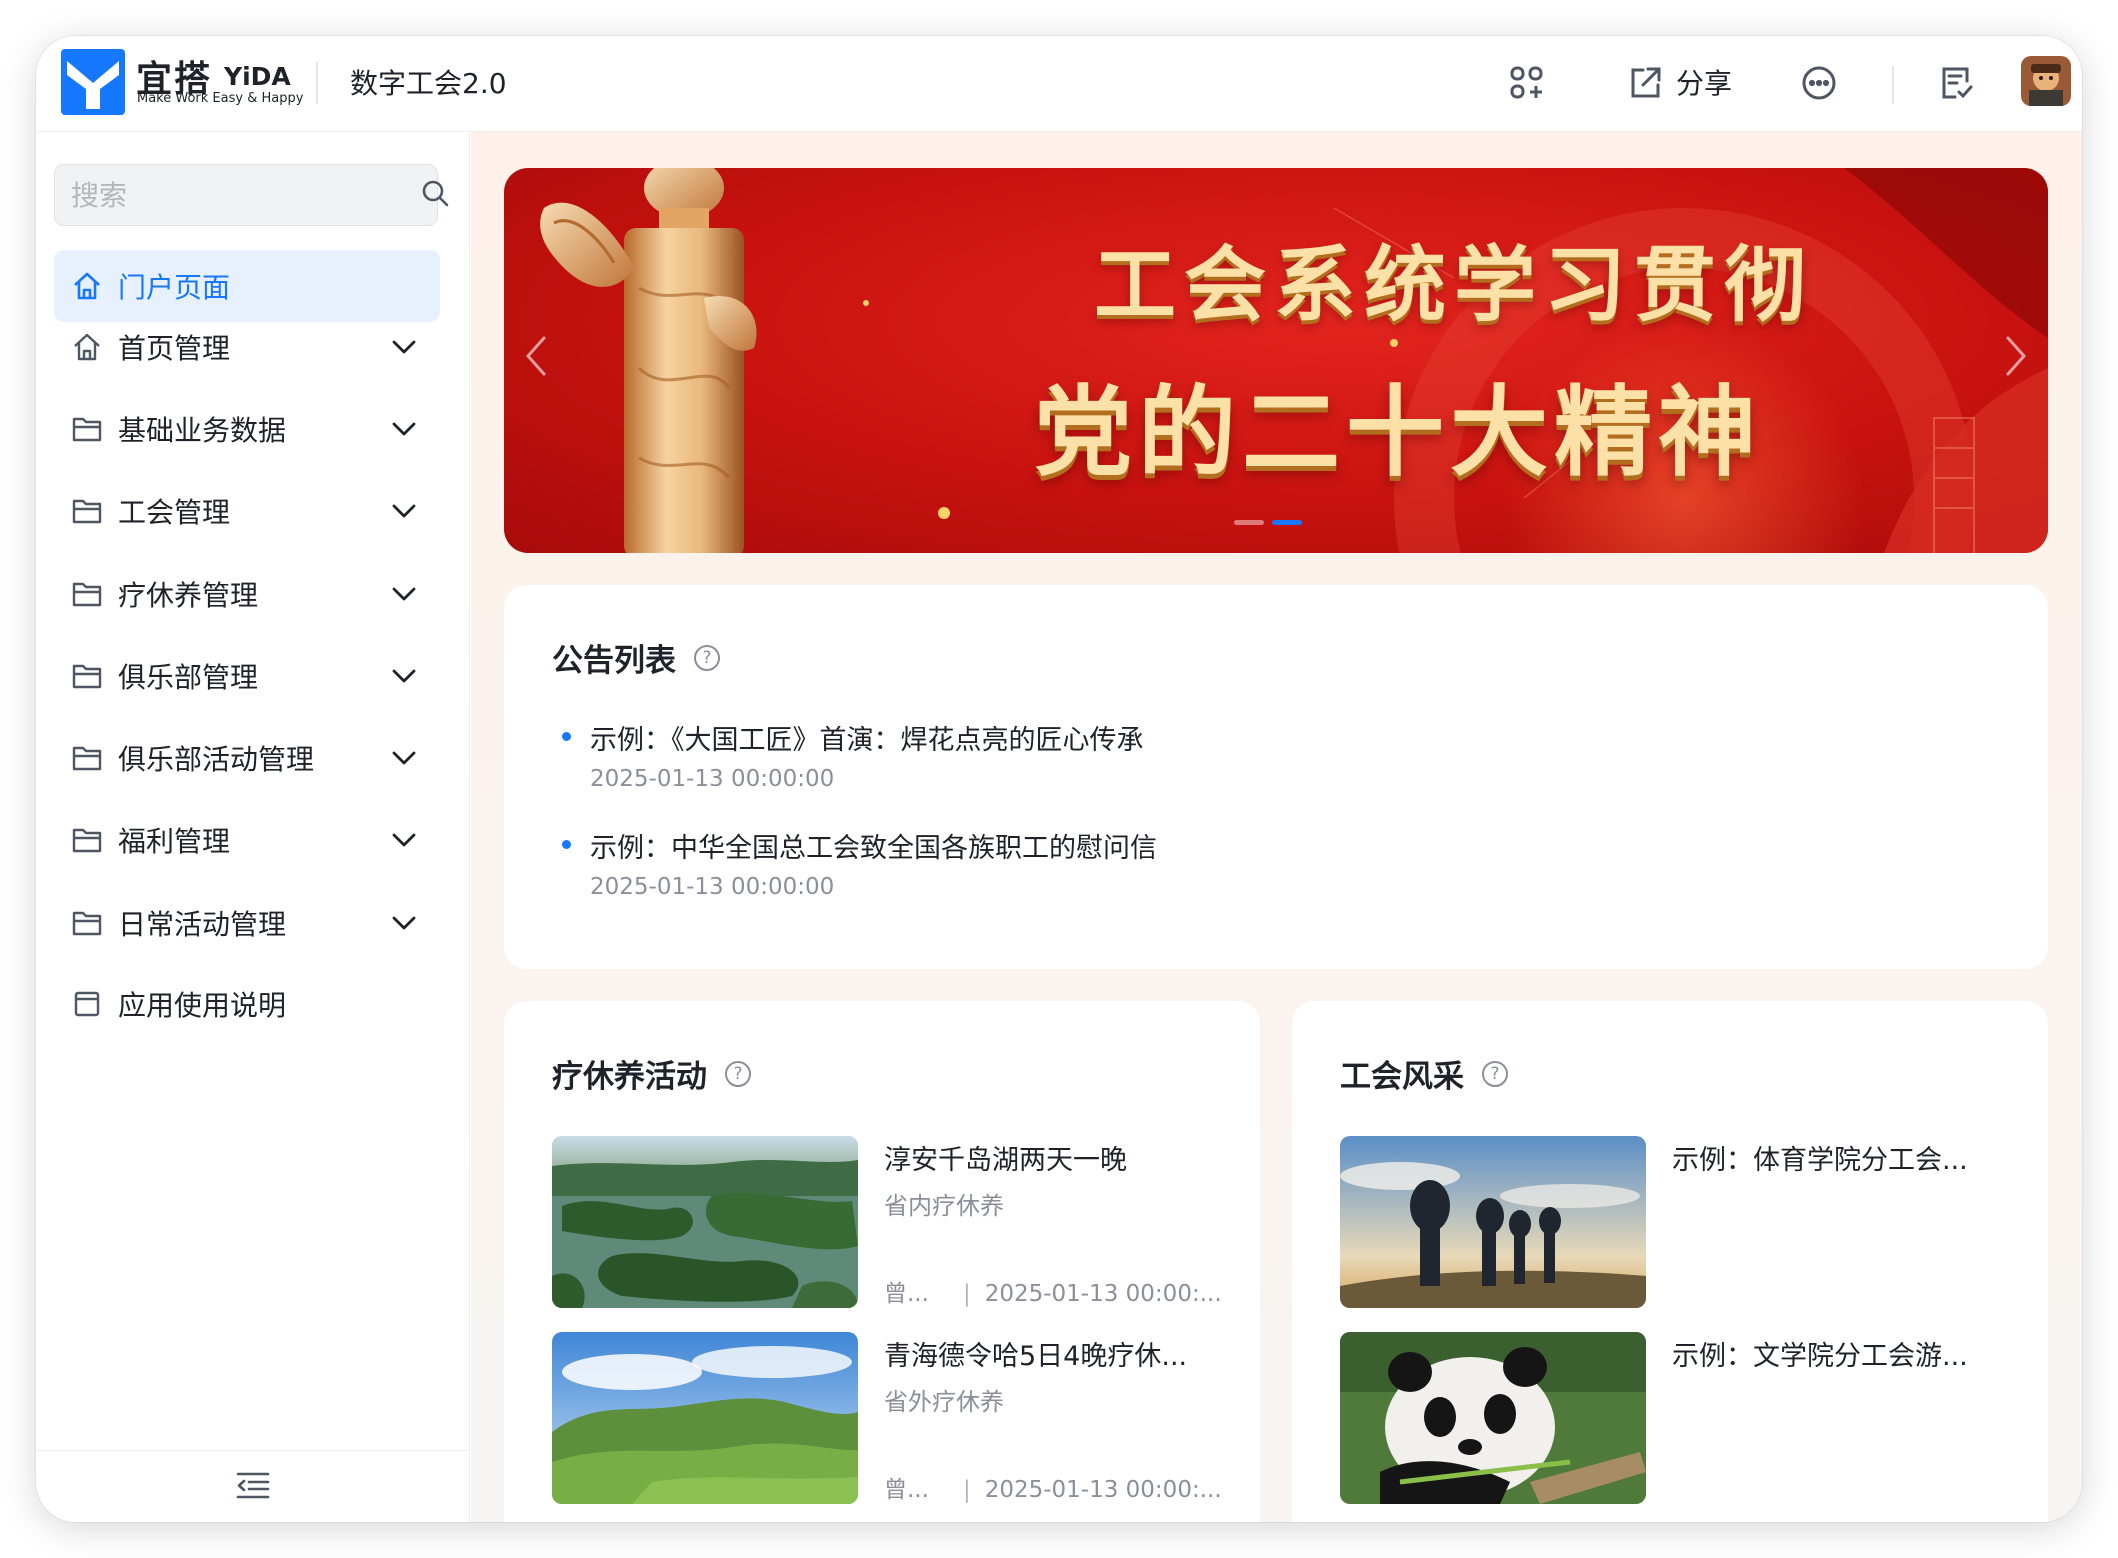 The image size is (2118, 1558). Describe the element at coordinates (202, 430) in the screenshot. I see `sidebar-item-label: 基础业务数据` at that location.